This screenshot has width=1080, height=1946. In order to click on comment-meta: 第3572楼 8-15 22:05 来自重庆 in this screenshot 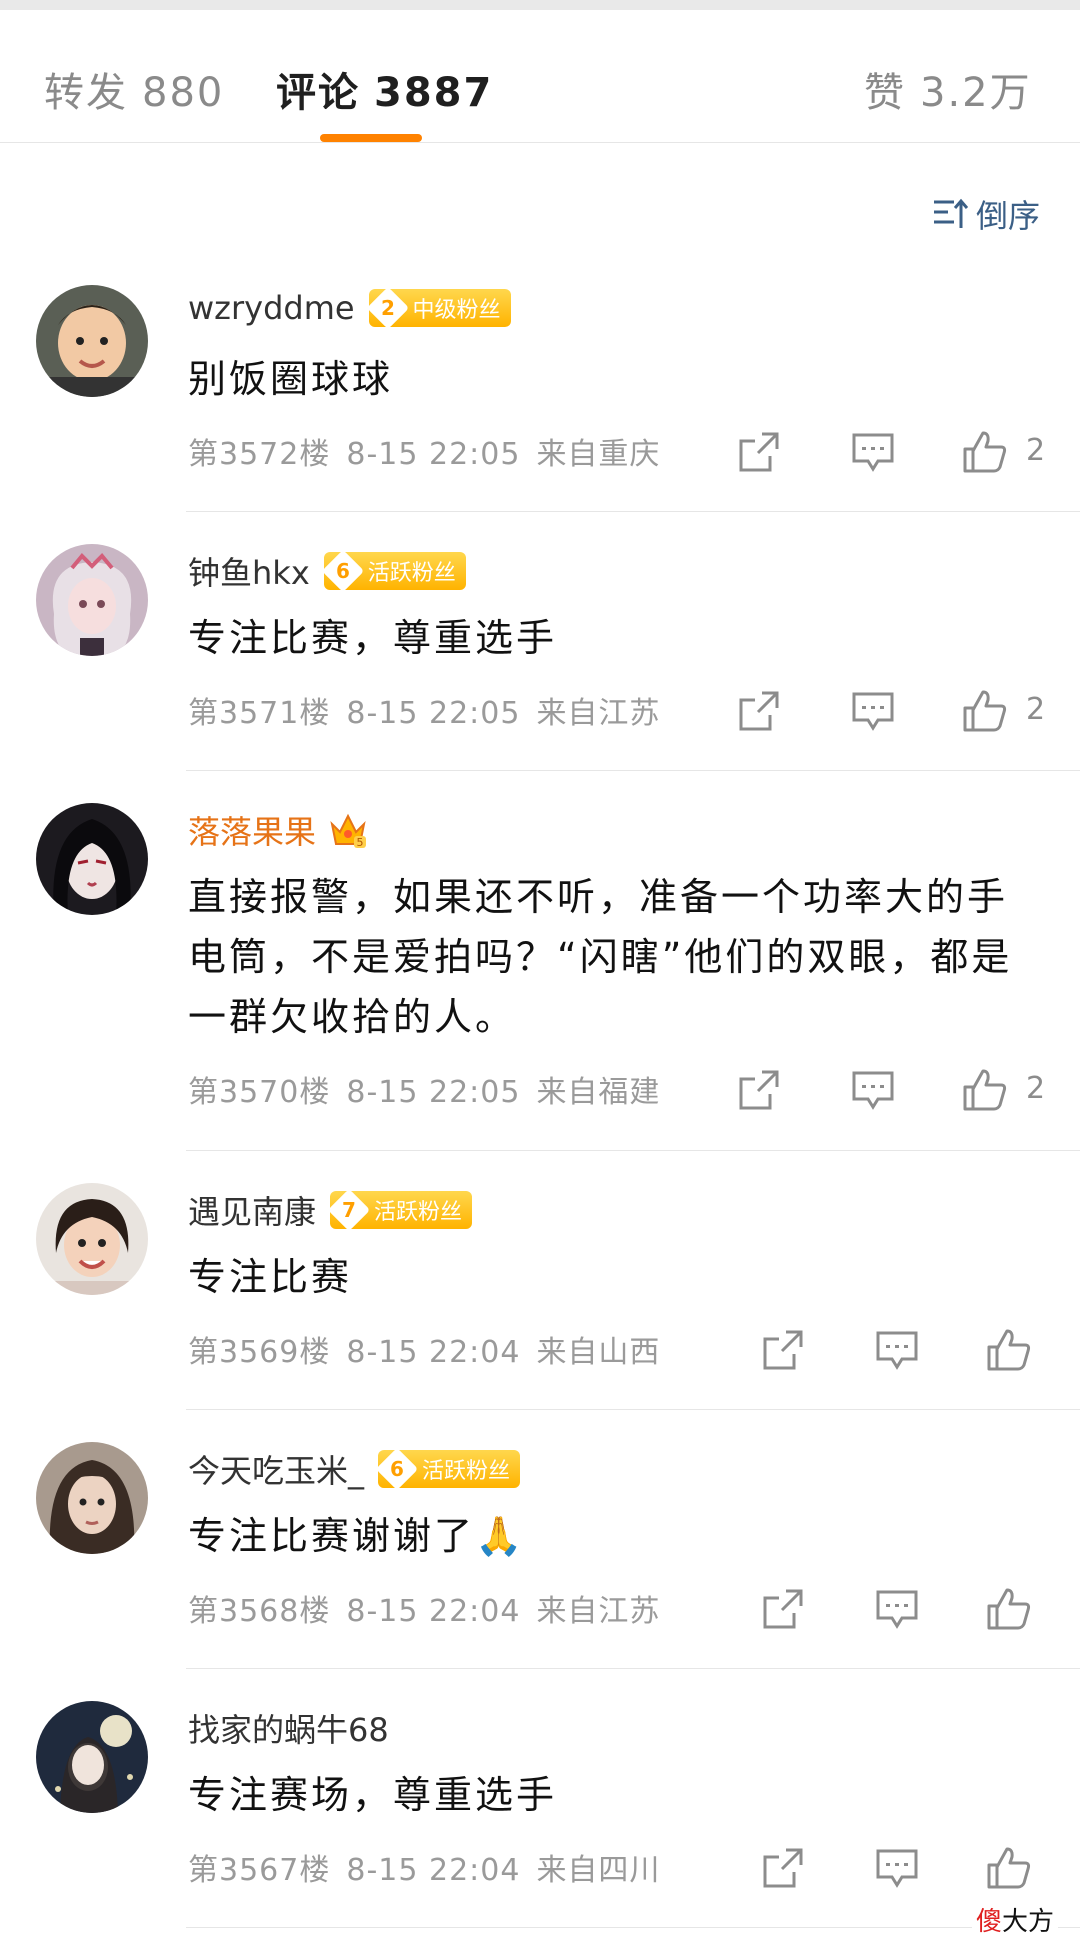, I will do `click(432, 451)`.